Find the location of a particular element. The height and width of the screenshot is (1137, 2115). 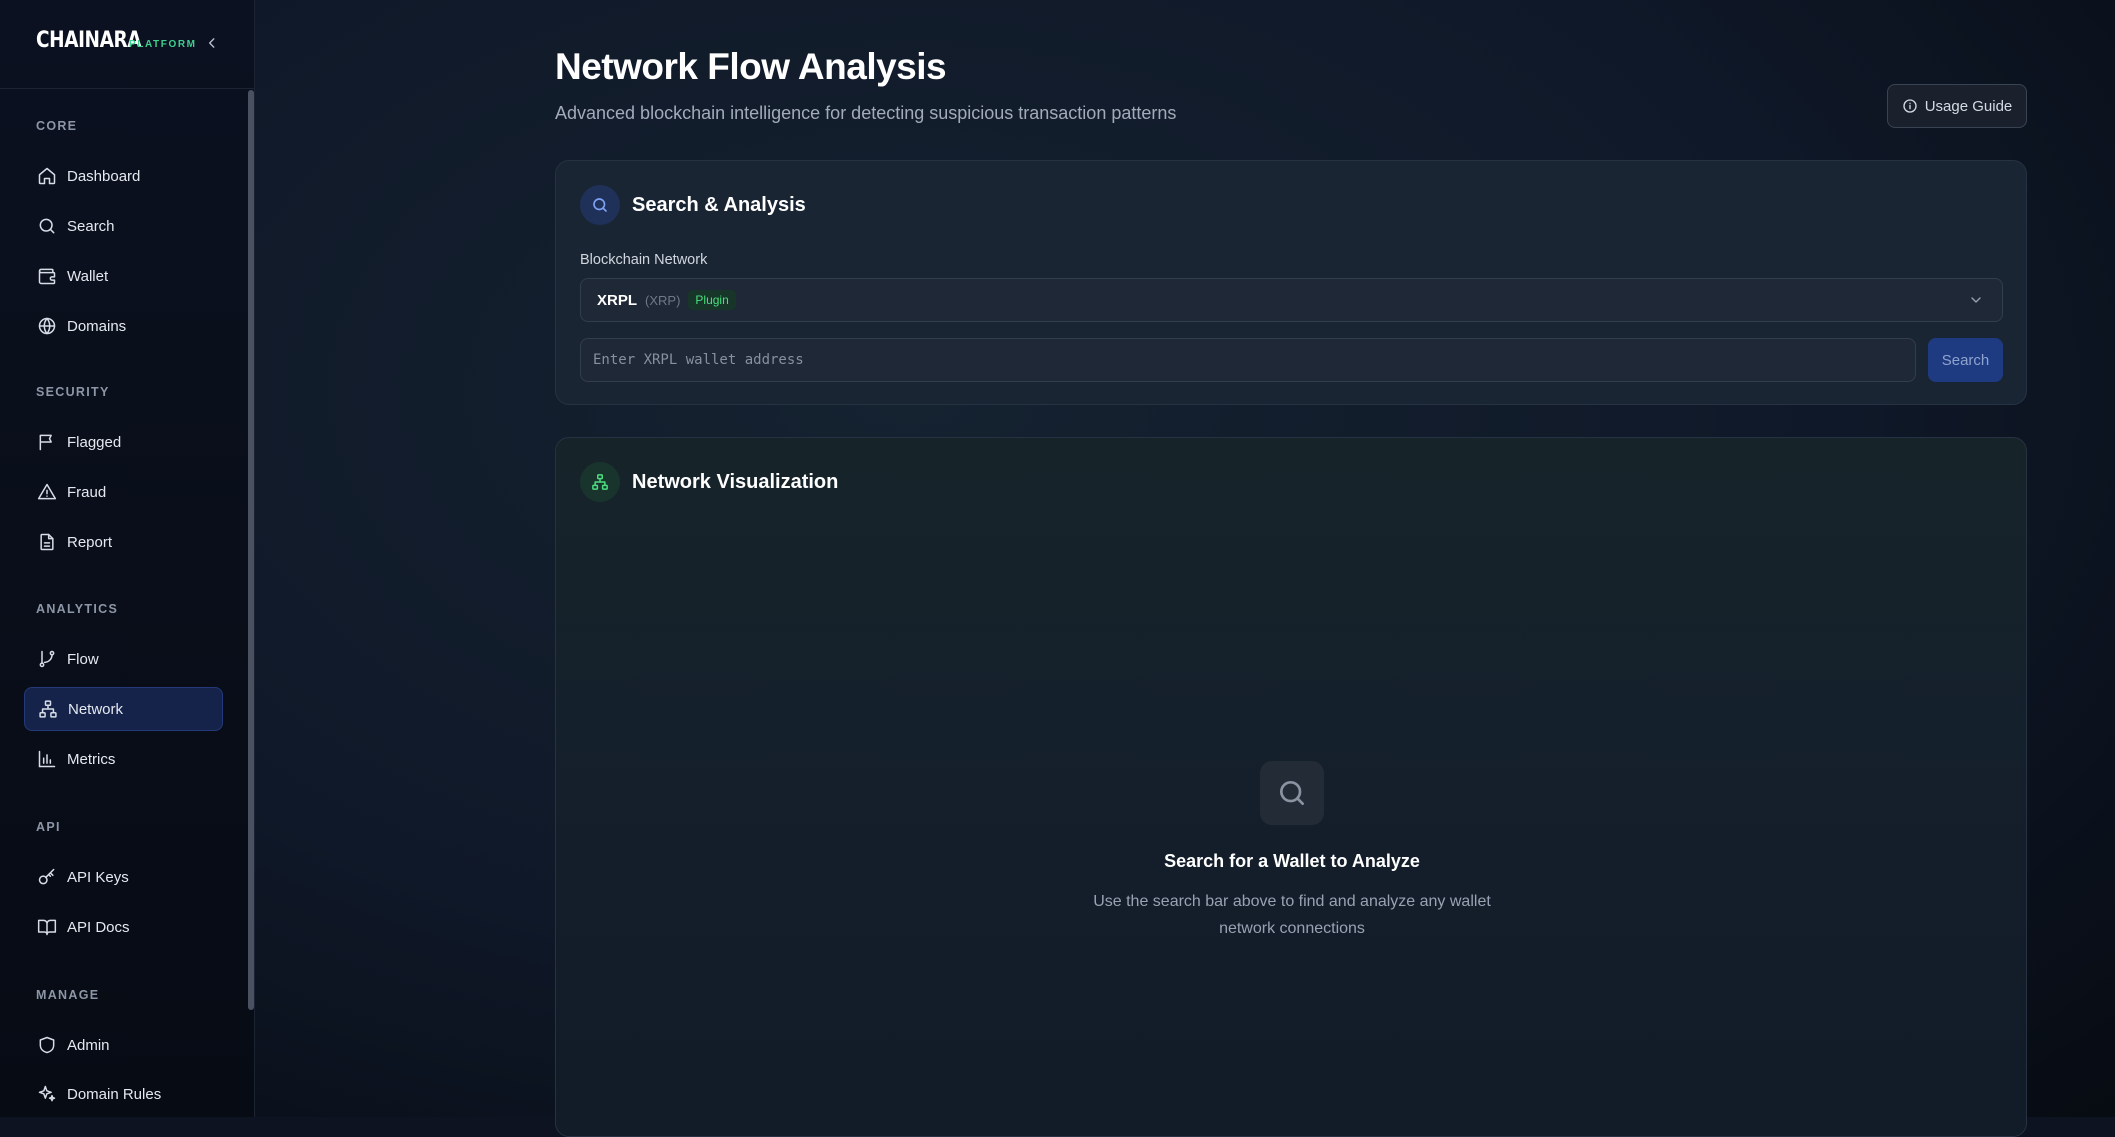

search-card-icon-badge is located at coordinates (600, 205).